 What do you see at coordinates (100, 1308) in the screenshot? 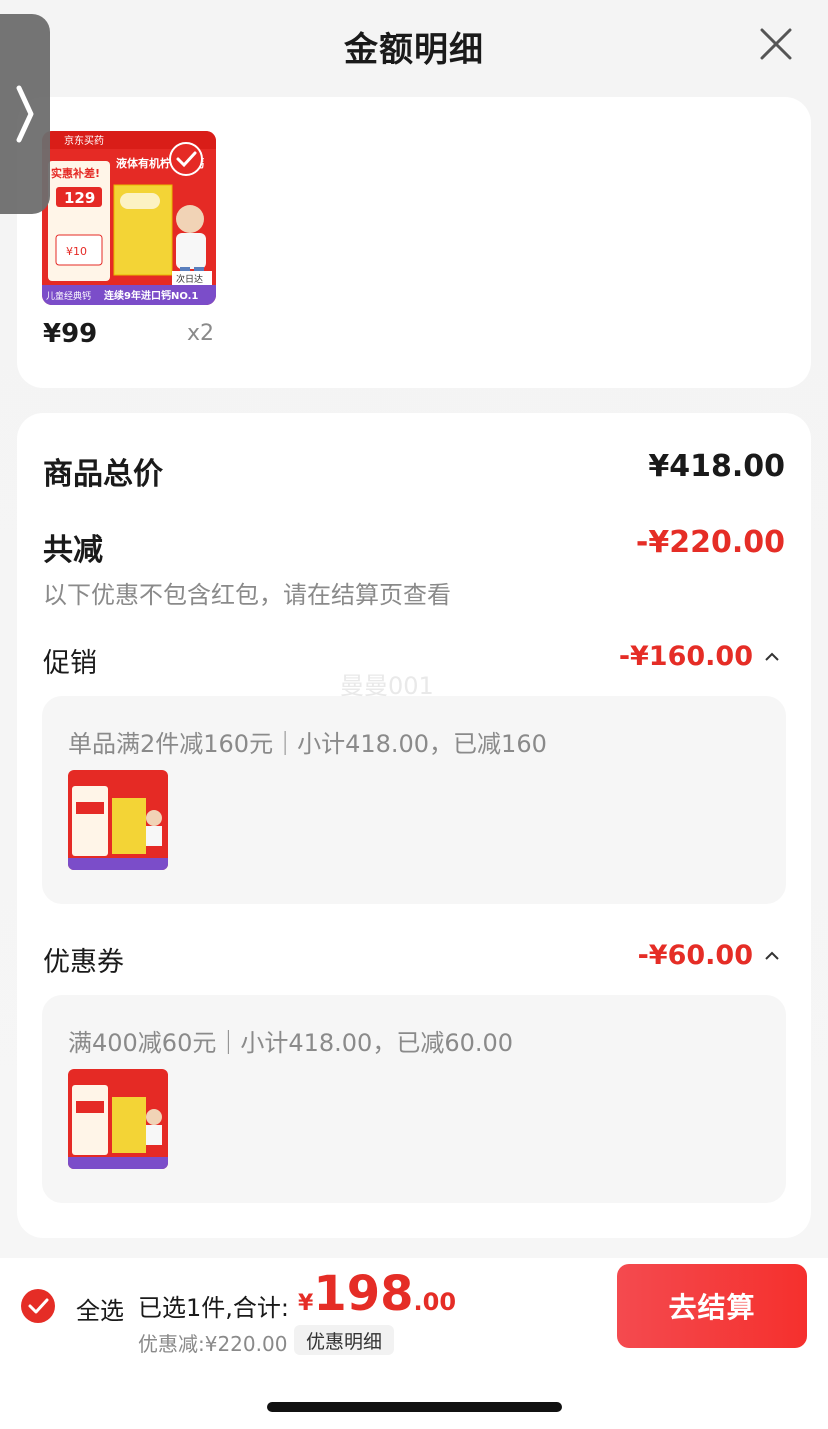
I see `select-all-label: 全选` at bounding box center [100, 1308].